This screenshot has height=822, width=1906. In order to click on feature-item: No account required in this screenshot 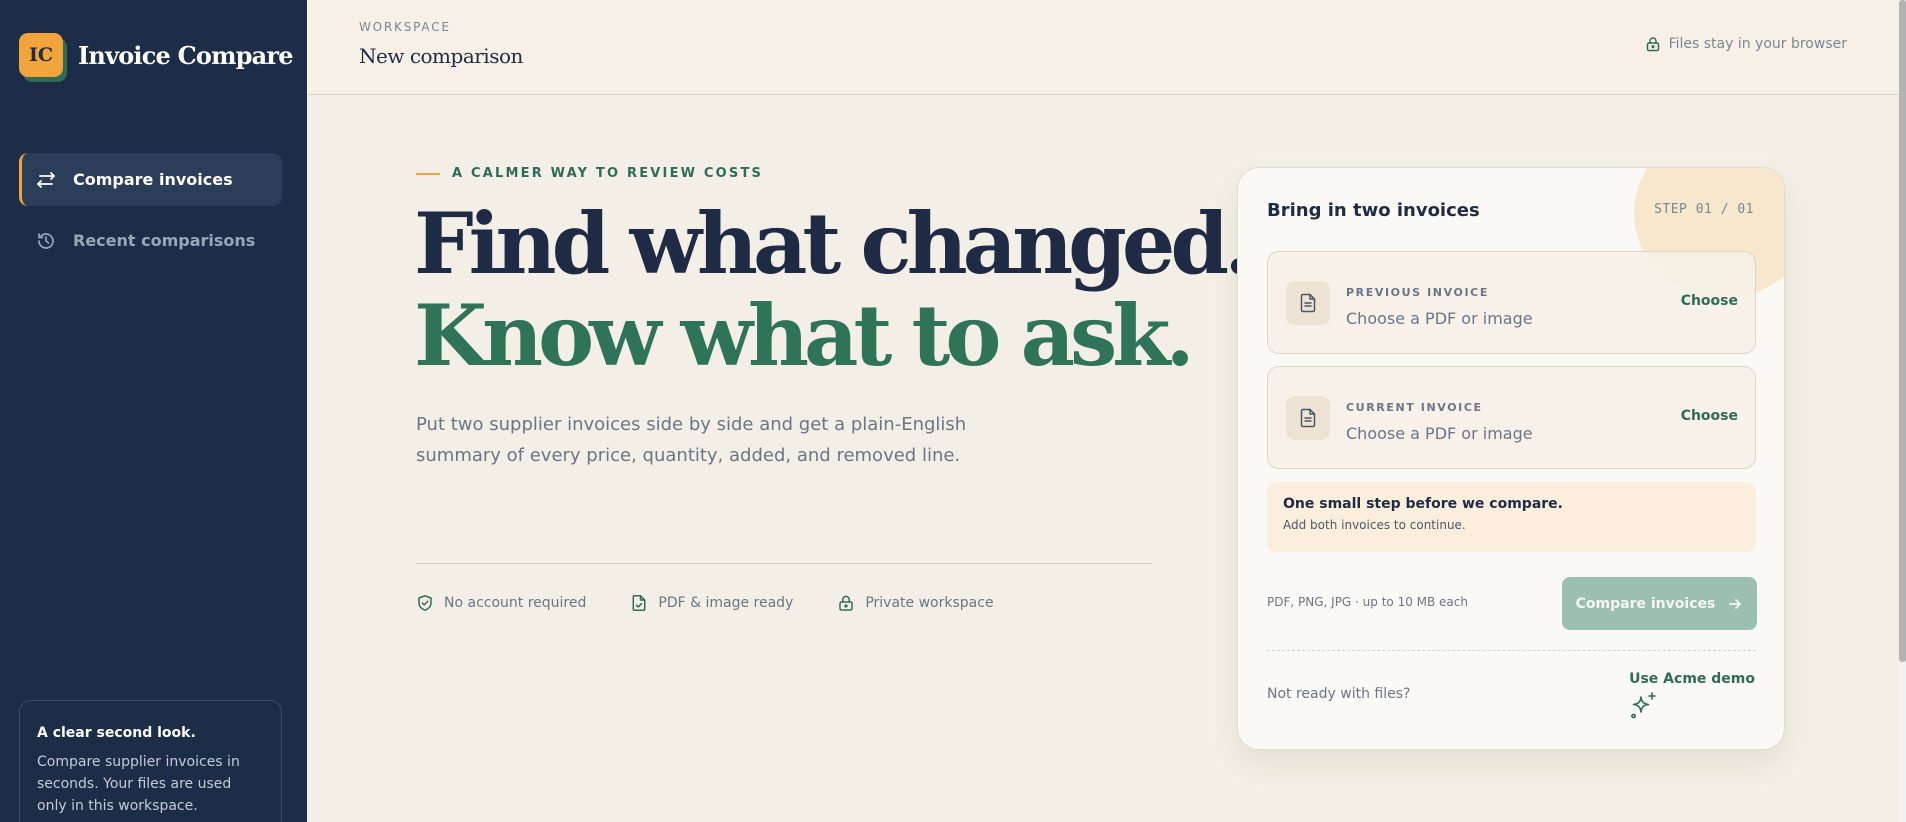, I will do `click(501, 603)`.